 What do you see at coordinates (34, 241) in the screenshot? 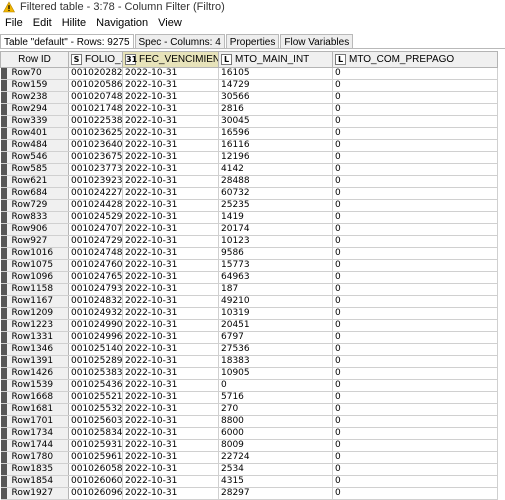
I see `row-id-cell: Row927` at bounding box center [34, 241].